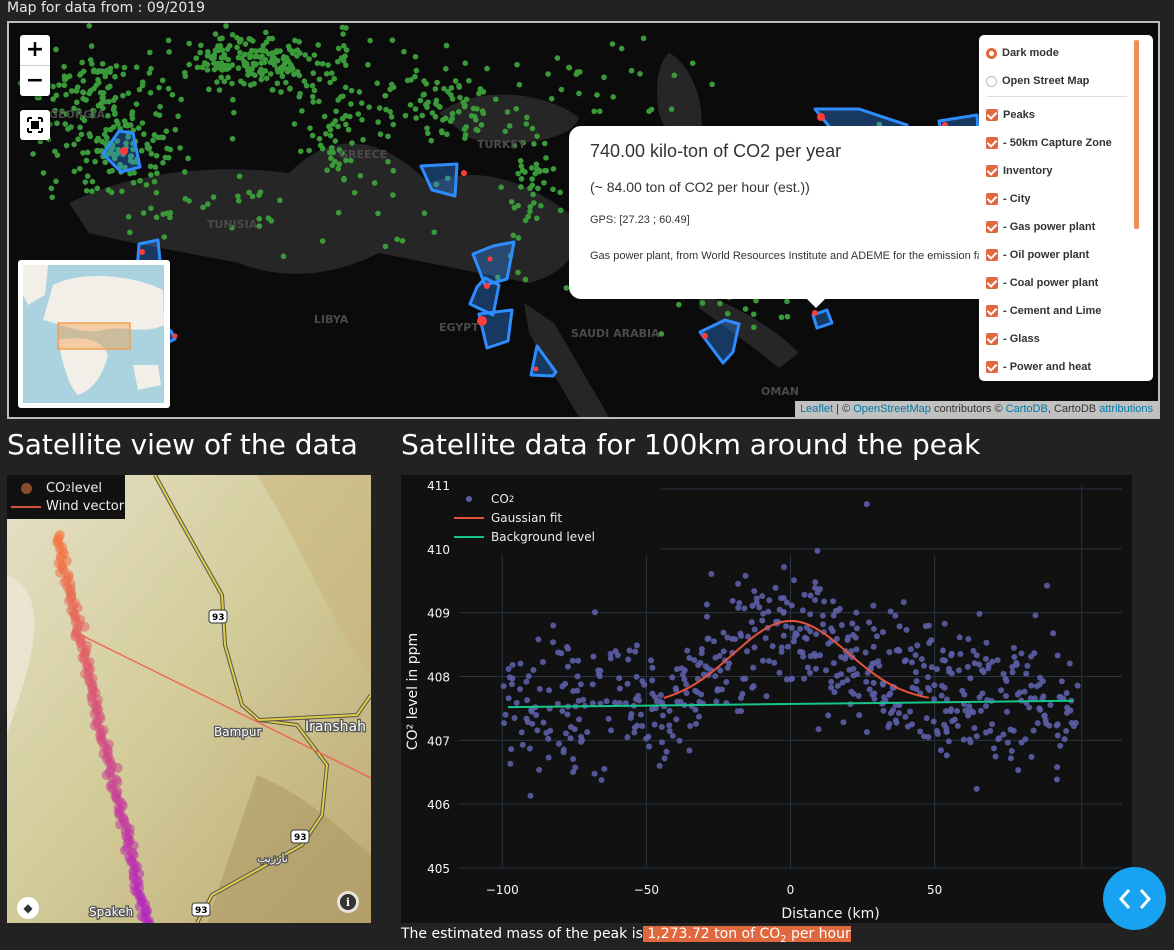  I want to click on attributions-link: attributions, so click(1126, 409).